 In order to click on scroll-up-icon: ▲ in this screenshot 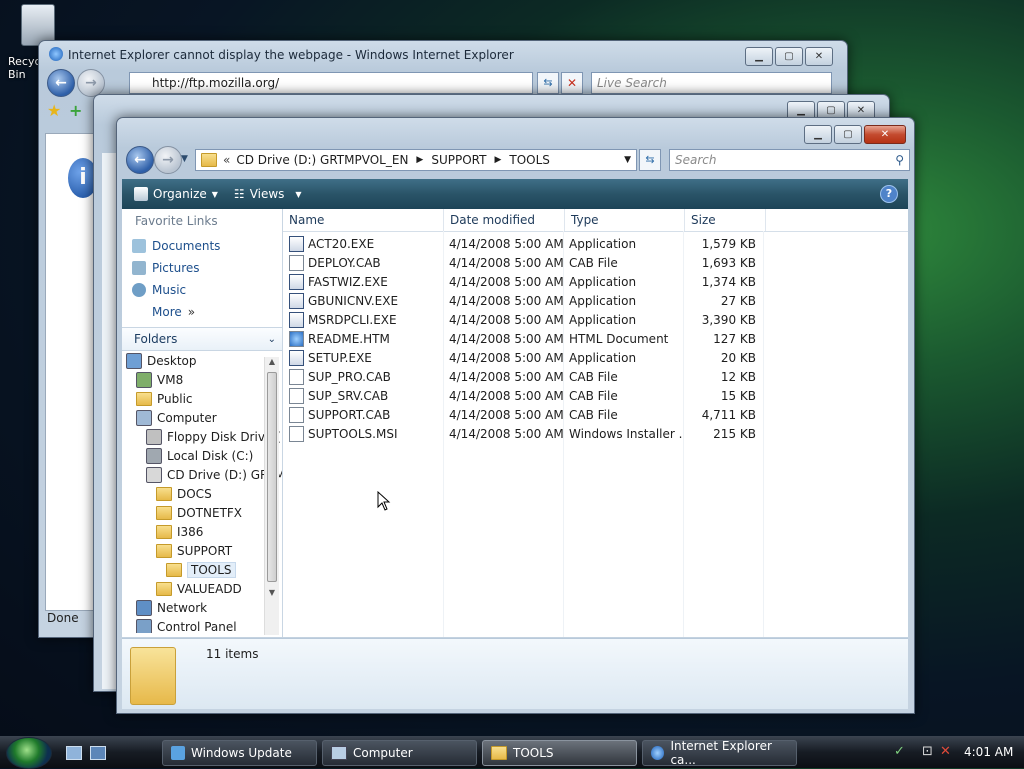, I will do `click(272, 361)`.